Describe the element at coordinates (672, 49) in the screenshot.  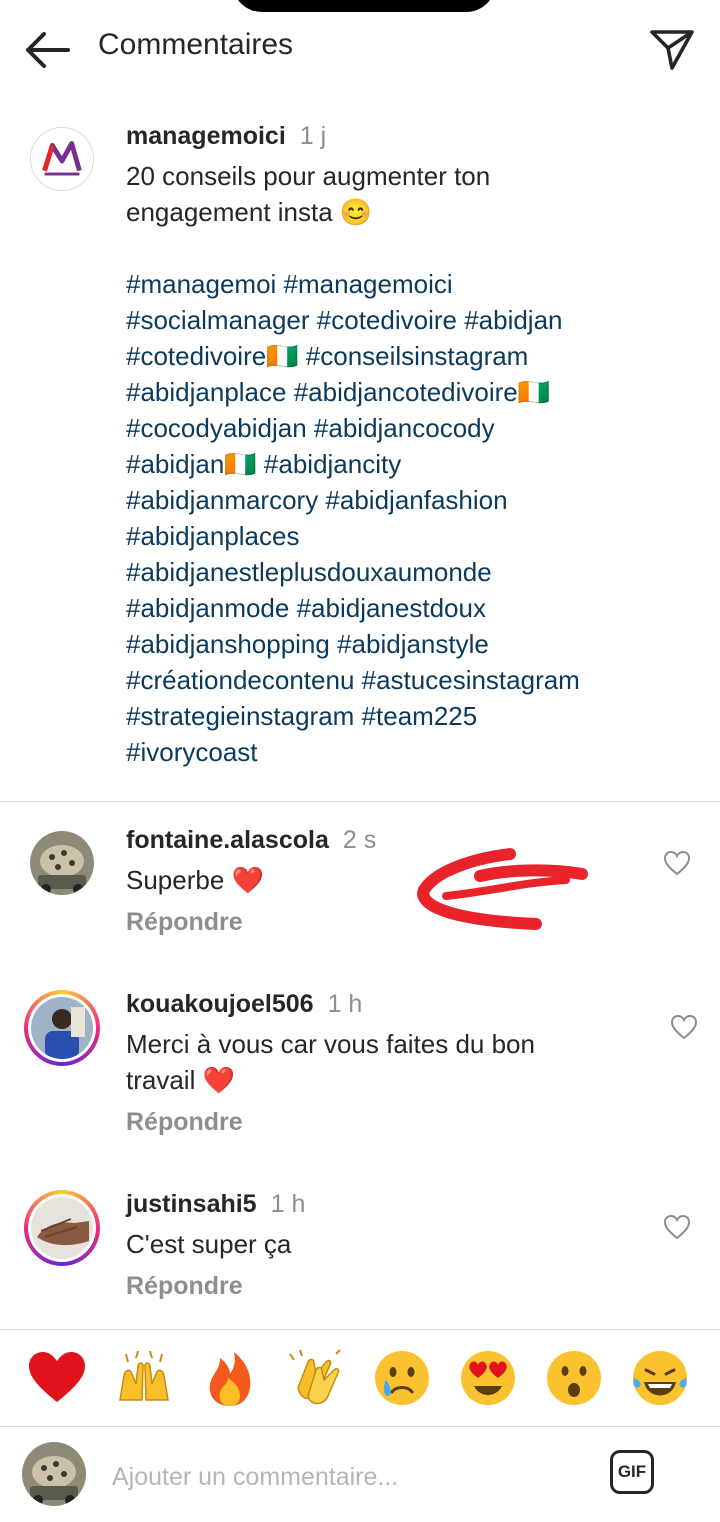
I see `send-icon` at that location.